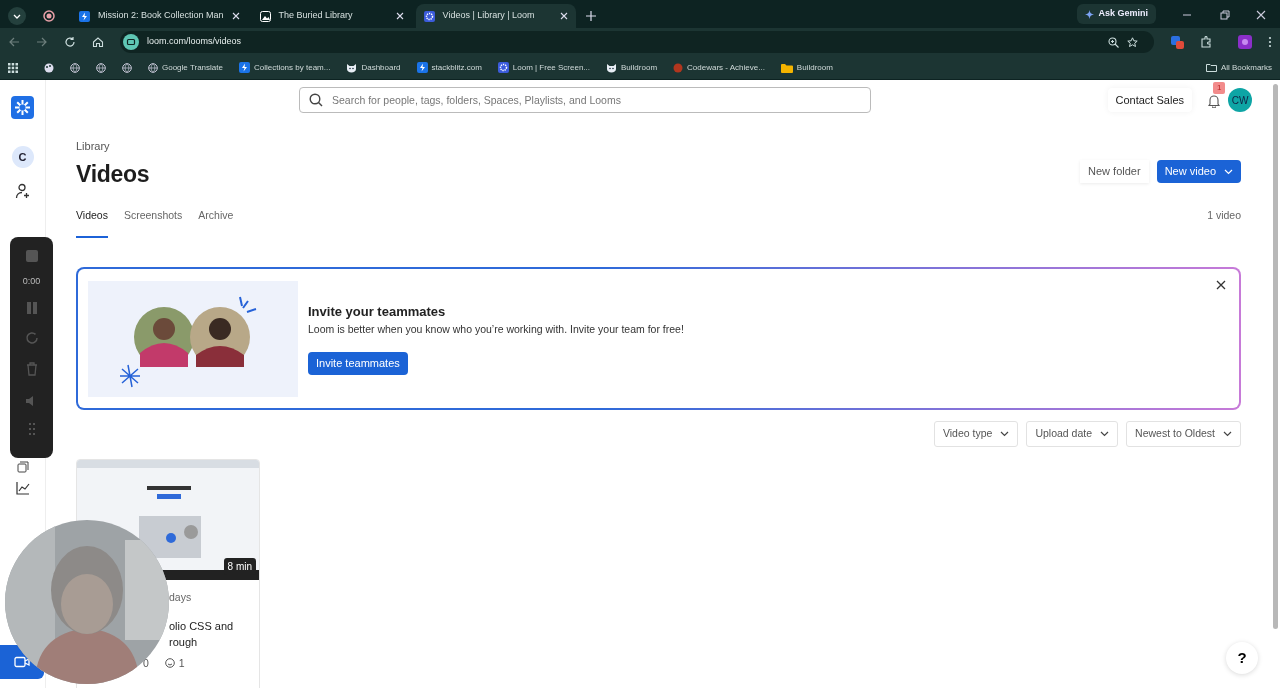 This screenshot has height=688, width=1280. Describe the element at coordinates (1183, 434) in the screenshot. I see `filter-dropdown: Newest to Oldest` at that location.